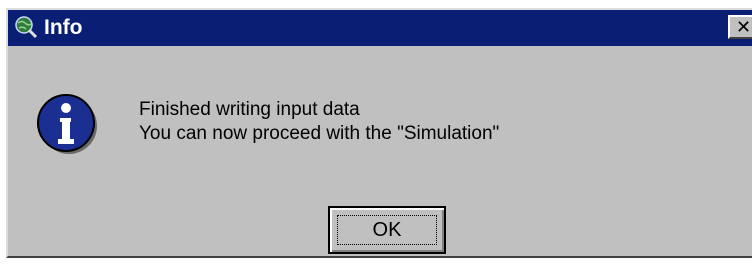 The image size is (752, 265). I want to click on close-icon: ✕, so click(744, 27).